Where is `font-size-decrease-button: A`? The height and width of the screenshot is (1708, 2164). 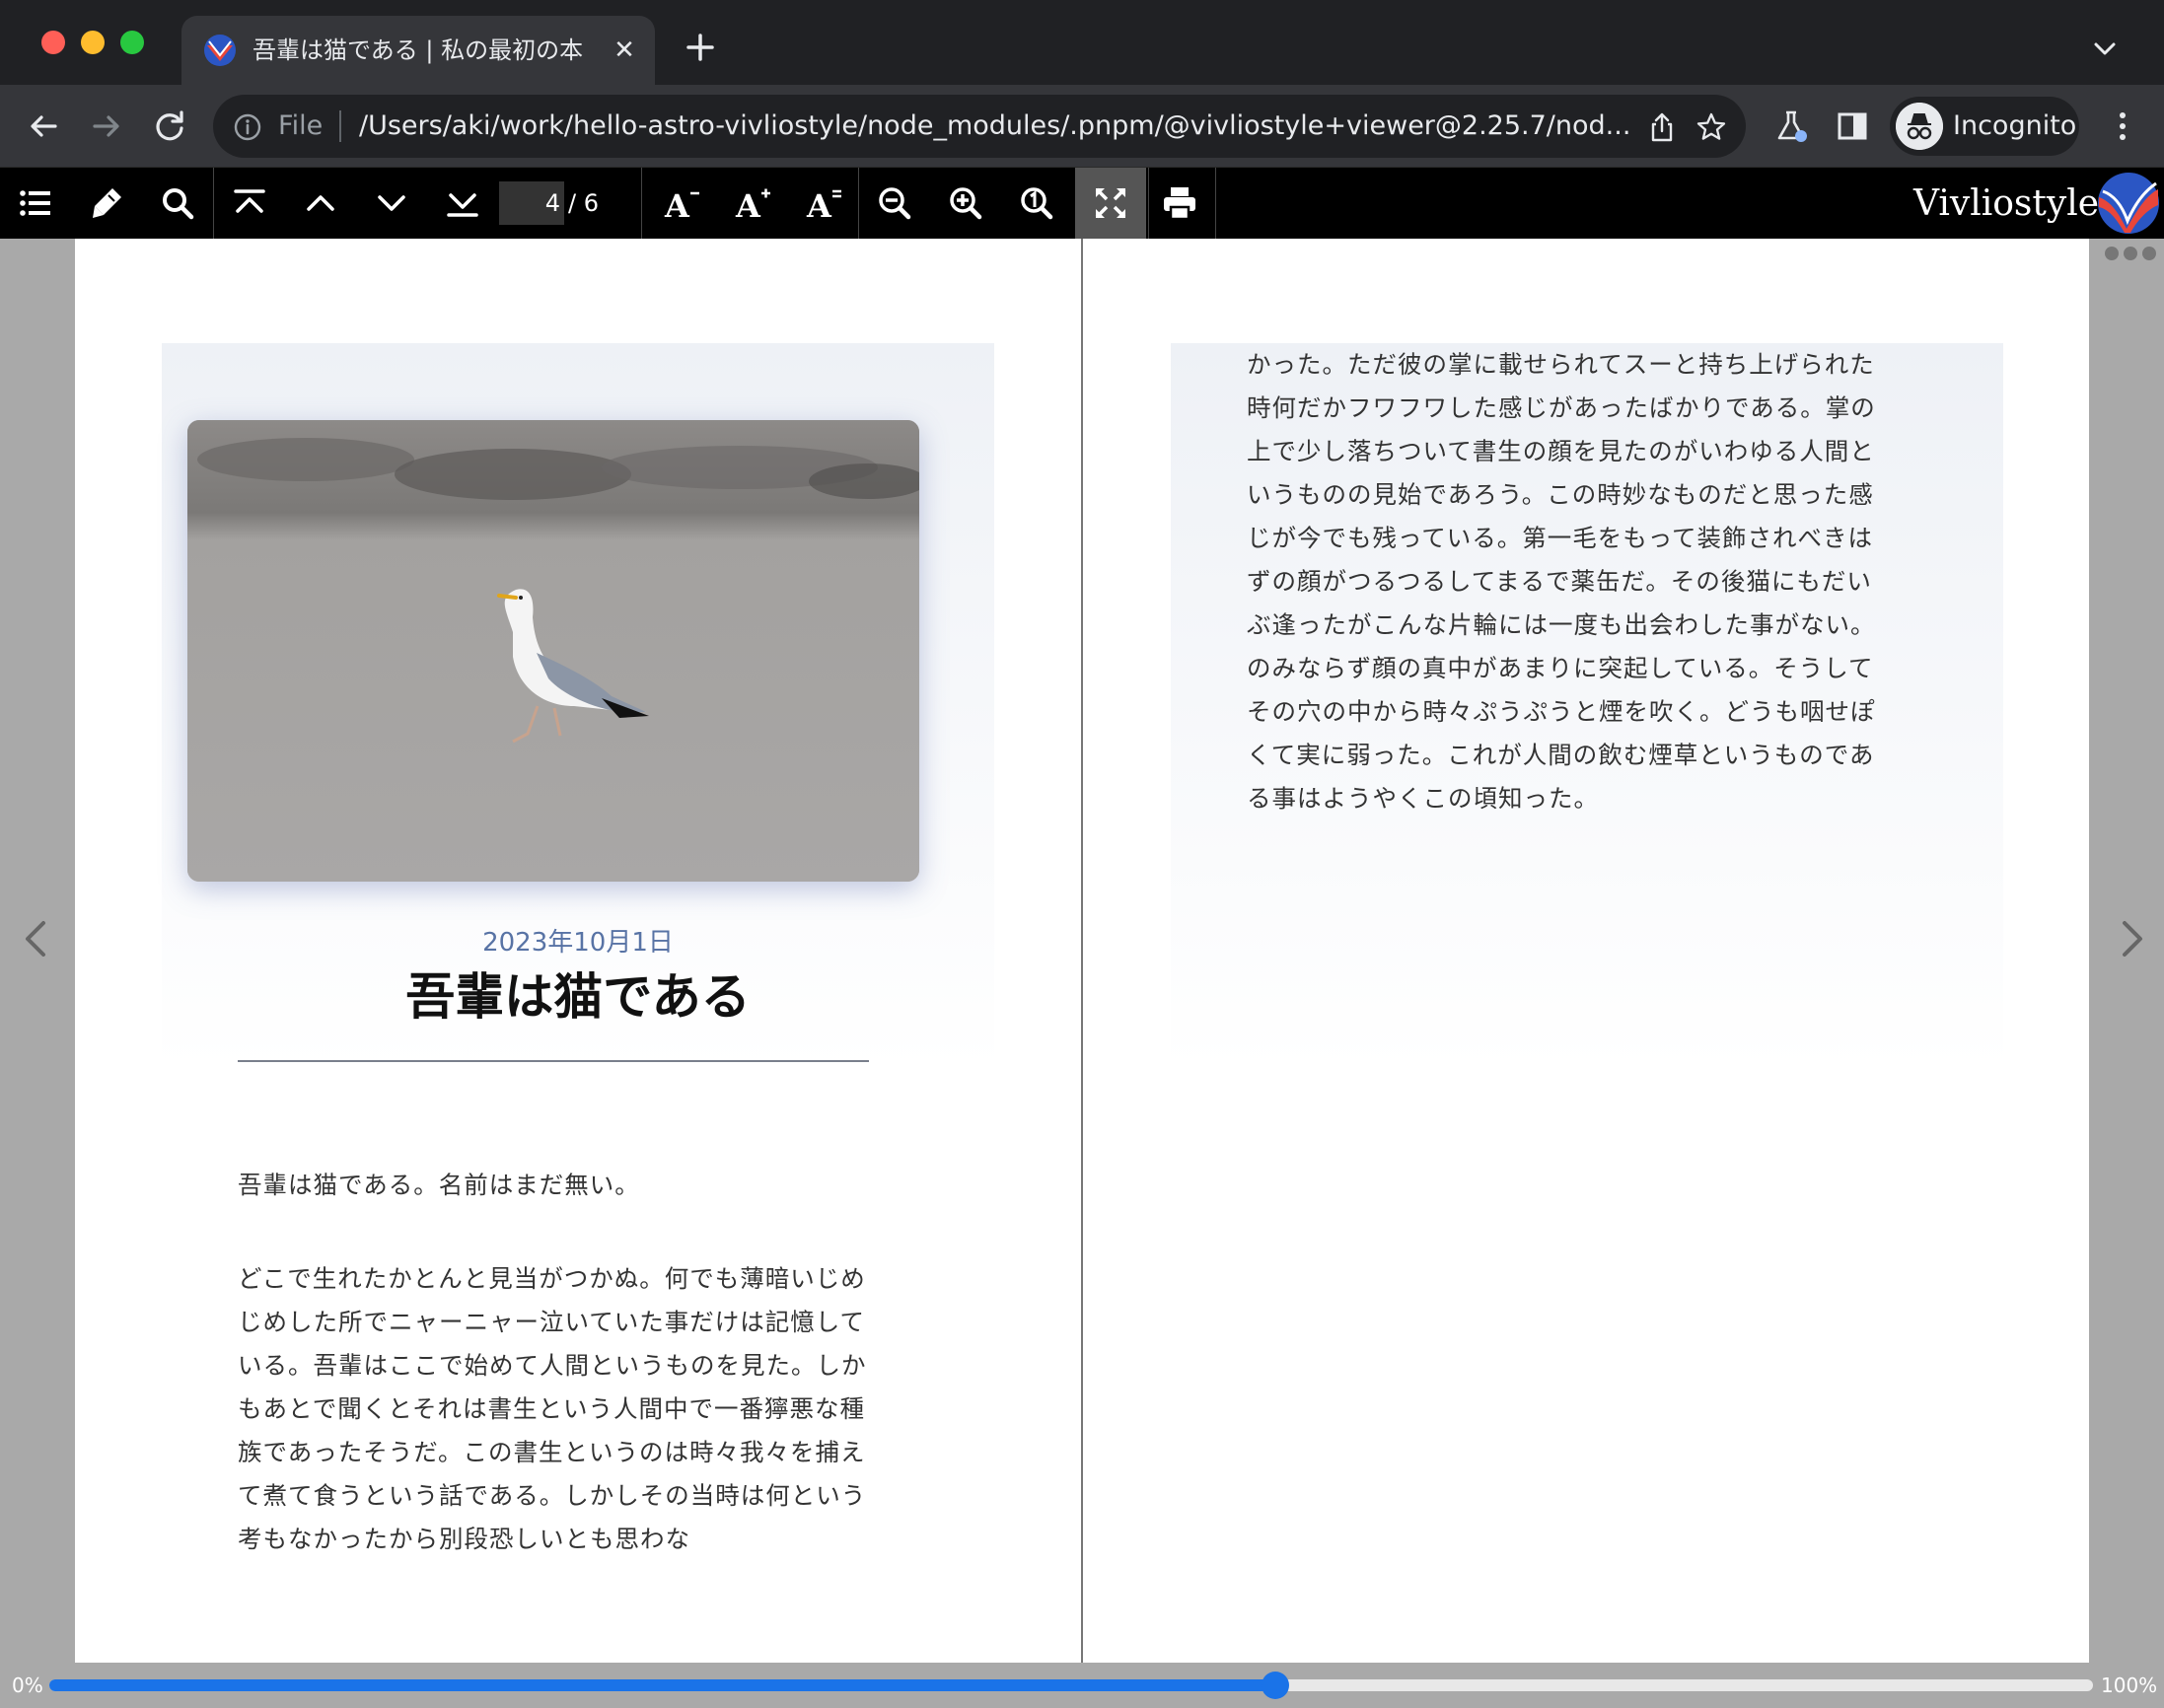
font-size-decrease-button: A is located at coordinates (682, 203).